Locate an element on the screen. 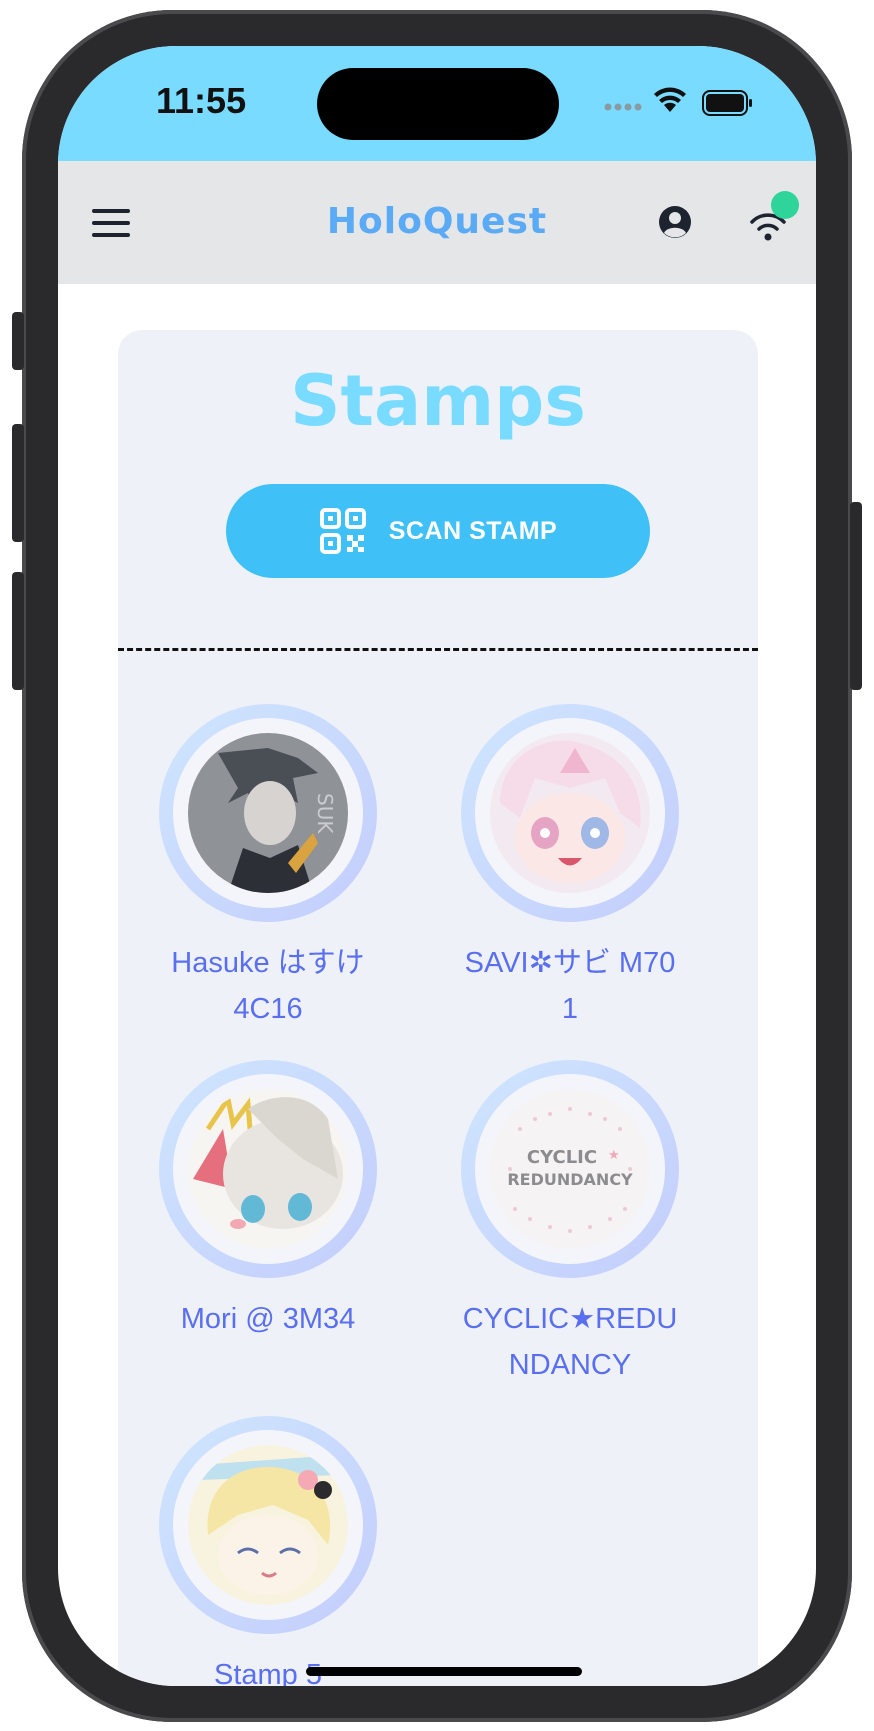 The height and width of the screenshot is (1731, 874). app-header: HoloQuest is located at coordinates (437, 222).